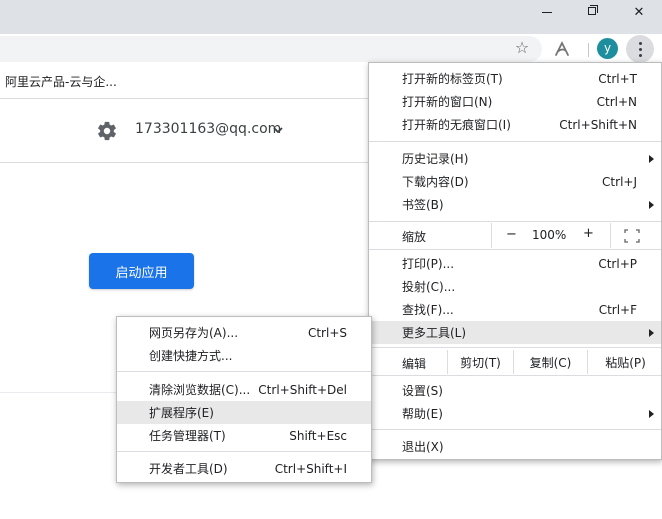 The image size is (662, 519). I want to click on menu-item-shortcut: Ctrl+P, so click(617, 263).